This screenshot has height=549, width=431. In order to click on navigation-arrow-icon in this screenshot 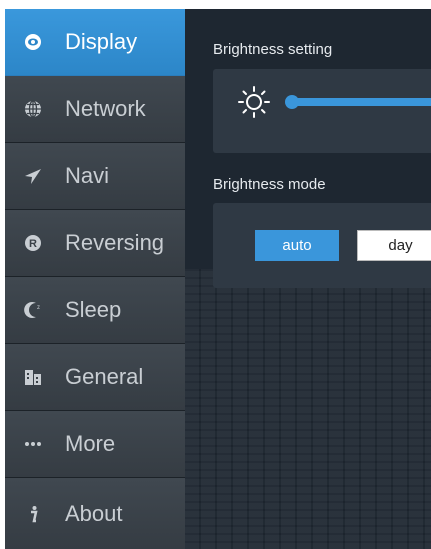, I will do `click(33, 176)`.